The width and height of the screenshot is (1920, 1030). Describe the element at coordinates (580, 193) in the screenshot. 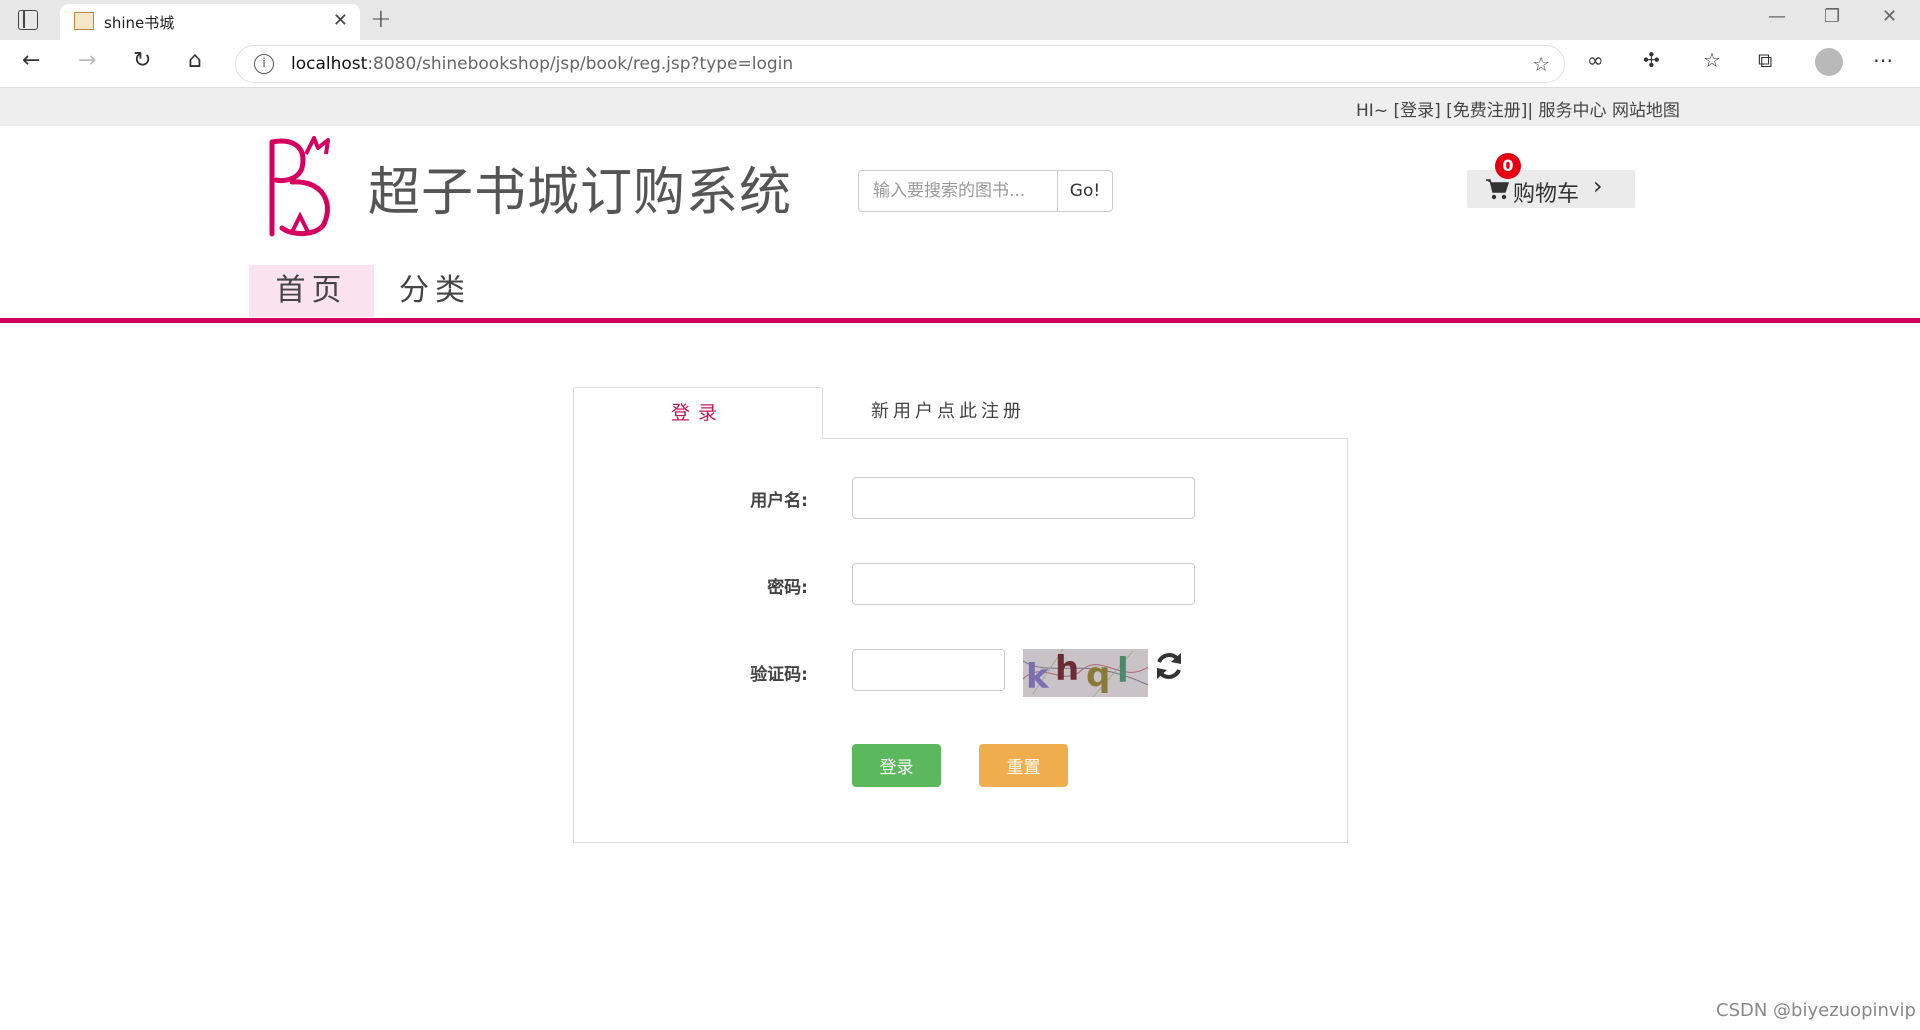

I see `site-title: 超子书城订购系统` at that location.